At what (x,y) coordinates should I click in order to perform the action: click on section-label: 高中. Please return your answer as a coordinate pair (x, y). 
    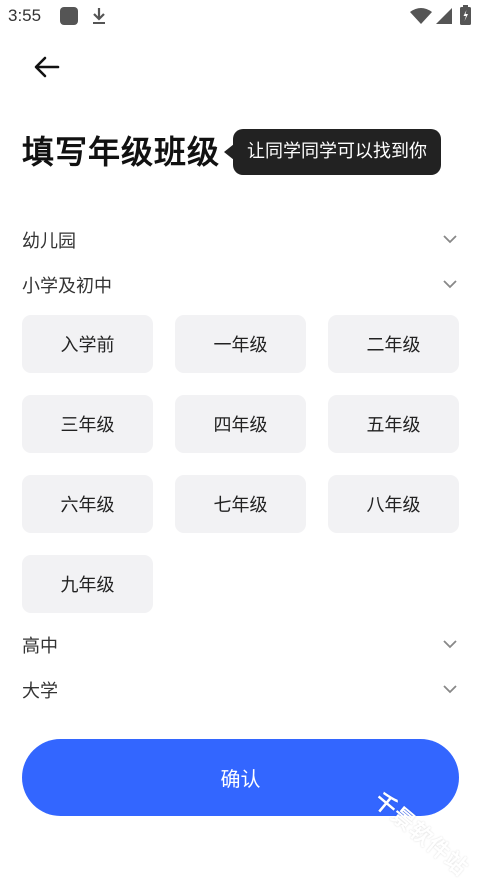
    Looking at the image, I should click on (40, 646).